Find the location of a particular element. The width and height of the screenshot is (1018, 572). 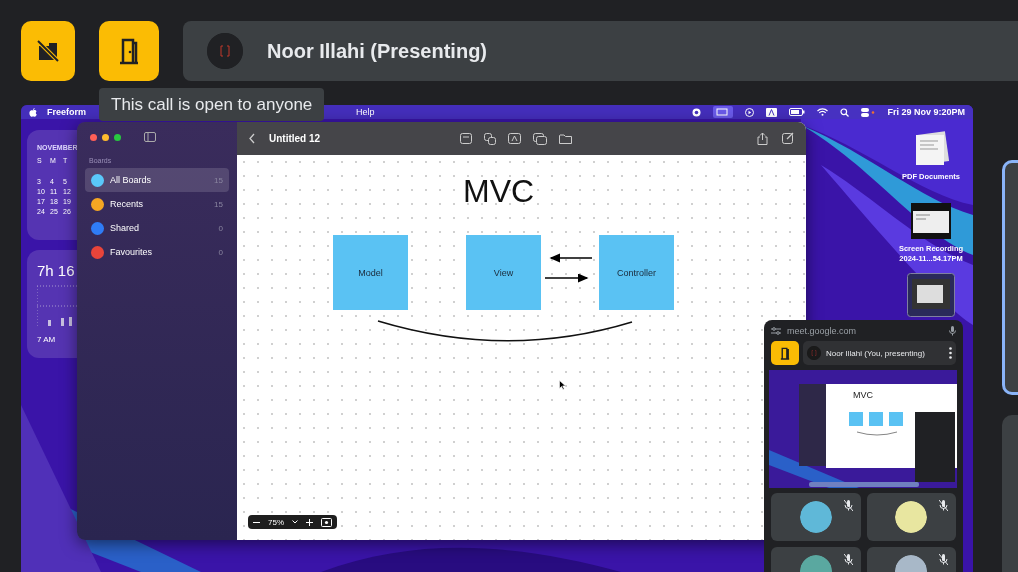

wifi-icon is located at coordinates (823, 112).